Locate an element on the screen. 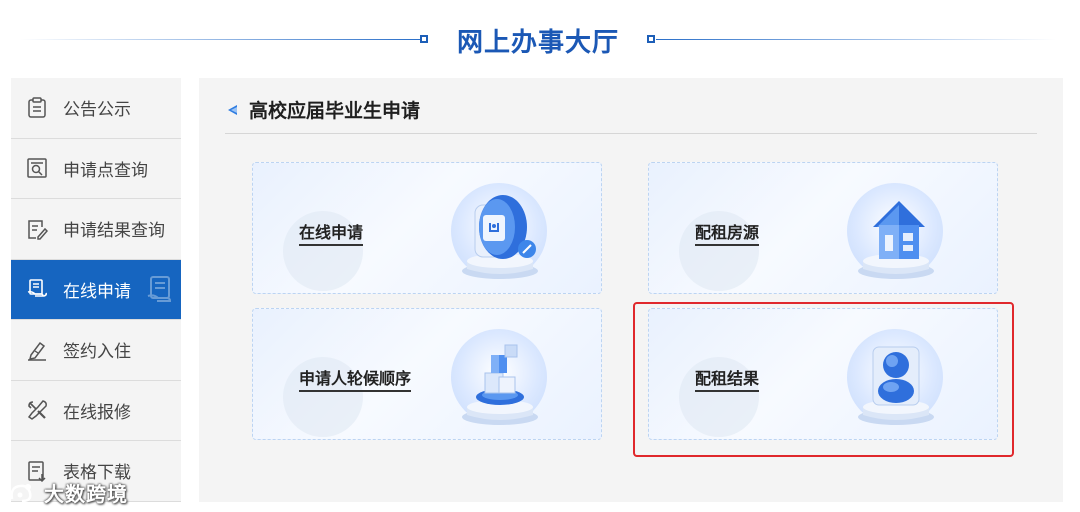 Image resolution: width=1080 pixels, height=512 pixels. sidebar-item-label: 在线报修 is located at coordinates (97, 412).